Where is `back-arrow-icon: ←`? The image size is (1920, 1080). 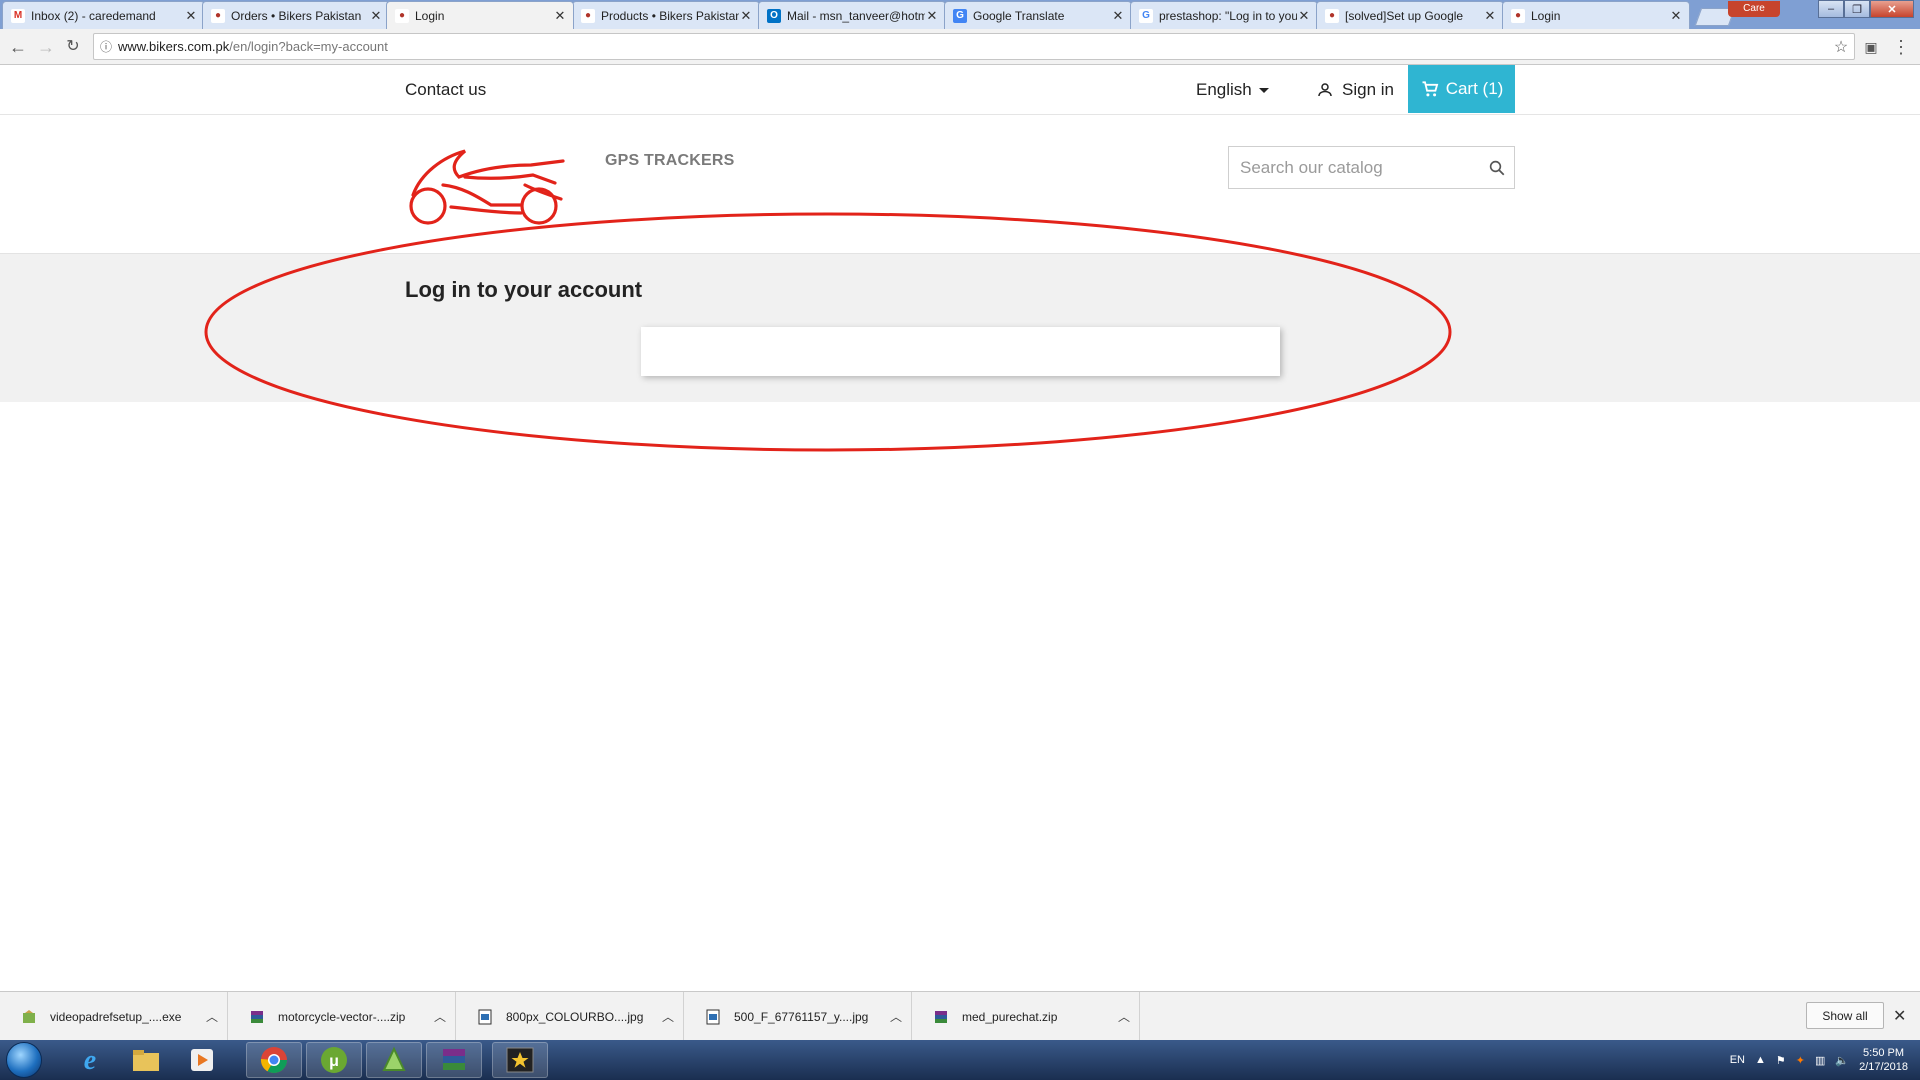
back-arrow-icon: ← is located at coordinates (18, 47).